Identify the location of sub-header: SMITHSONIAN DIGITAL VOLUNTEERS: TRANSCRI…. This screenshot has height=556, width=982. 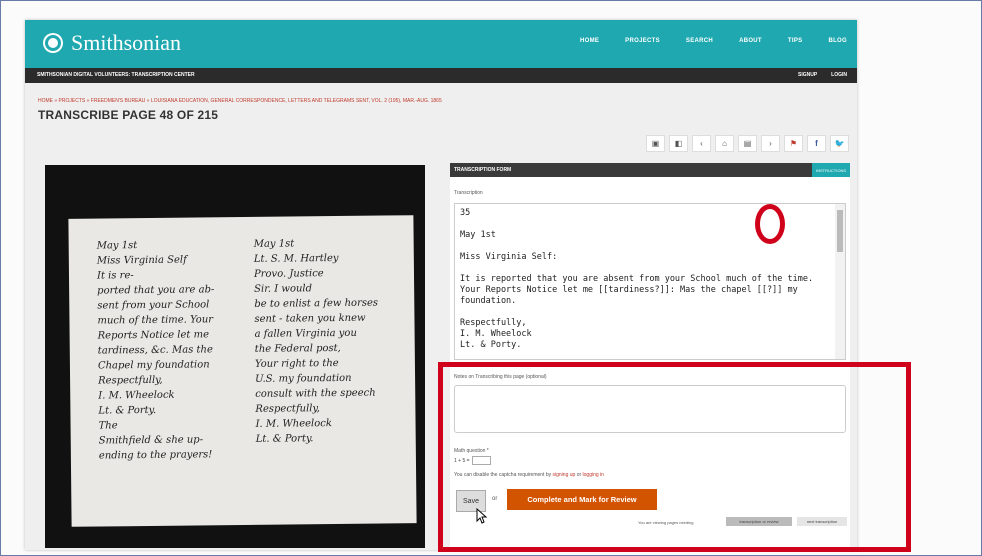
(441, 75).